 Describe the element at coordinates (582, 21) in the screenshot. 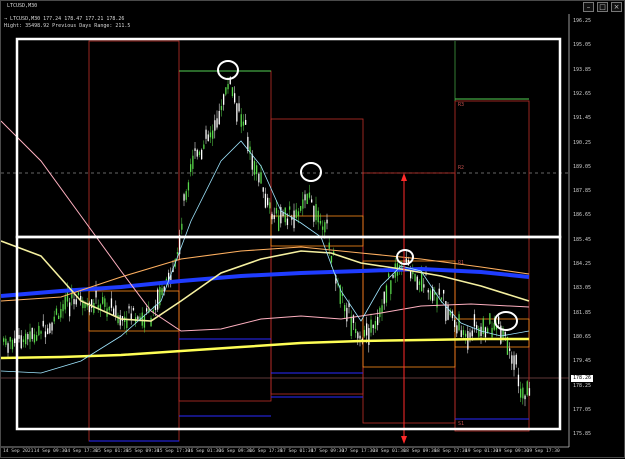

I see `price-tick-label: 196.25` at that location.